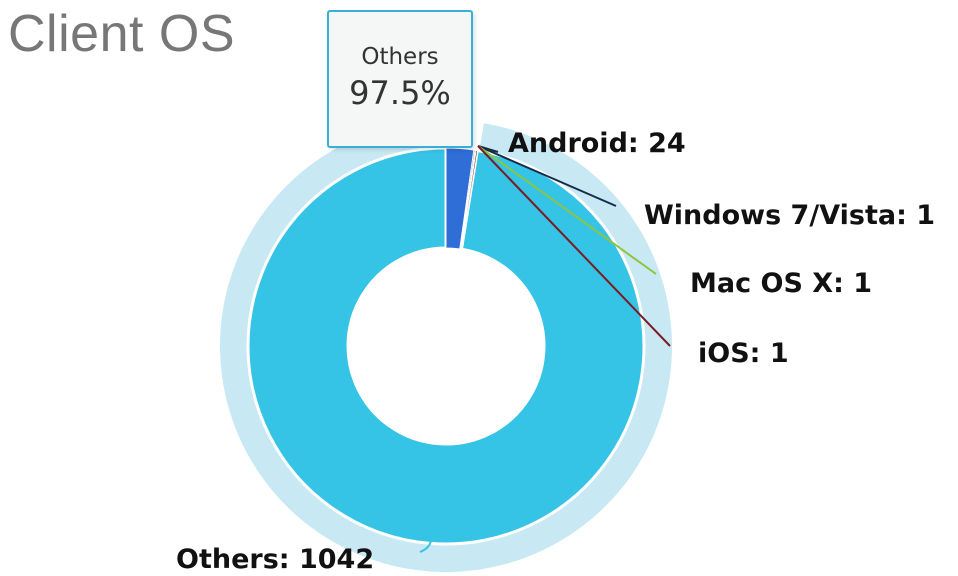 This screenshot has height=576, width=958. What do you see at coordinates (789, 215) in the screenshot?
I see `data-label-windows-7-vista: Windows 7/Vista: 1` at bounding box center [789, 215].